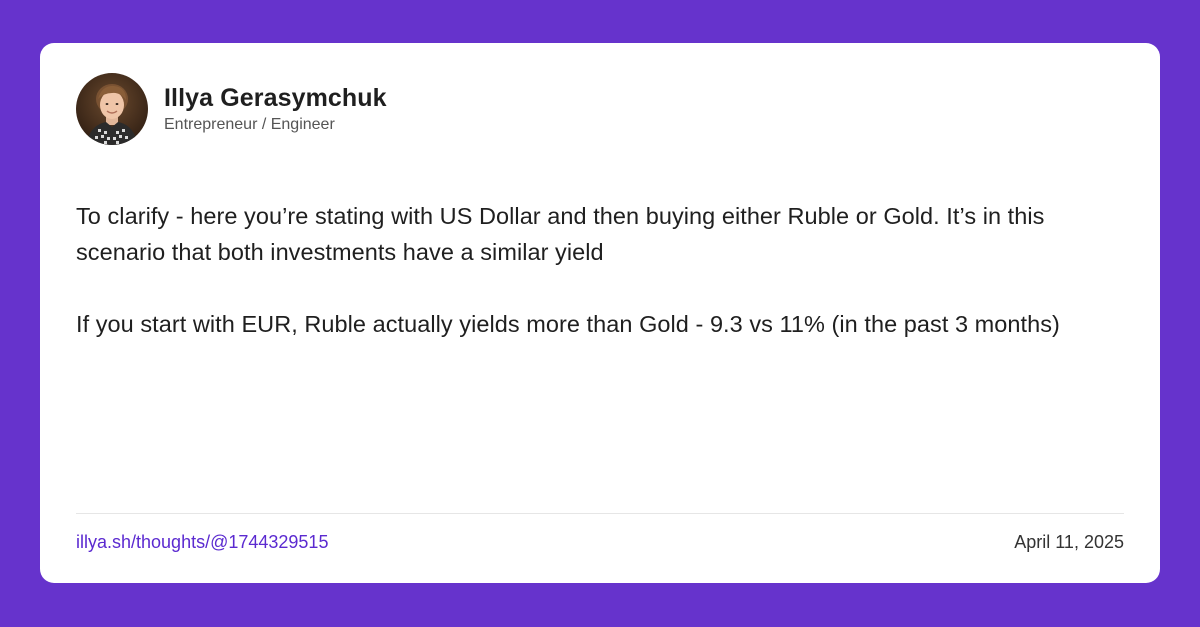 Image resolution: width=1200 pixels, height=627 pixels. I want to click on avatar, so click(112, 109).